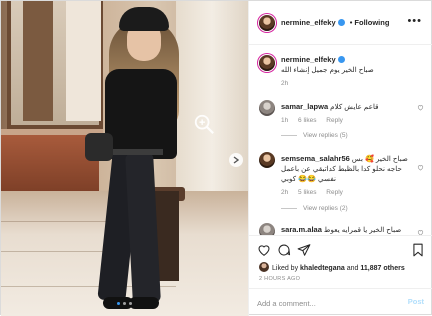 This screenshot has height=316, width=432. I want to click on caption-time: 2h, so click(285, 83).